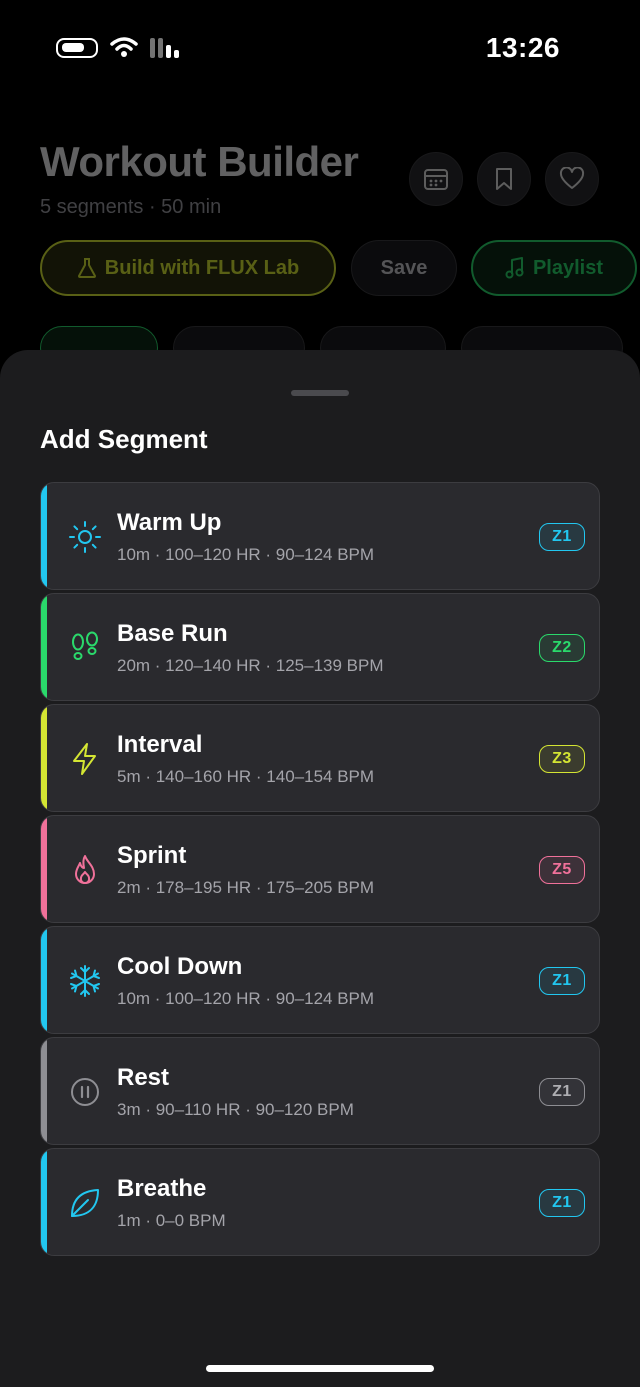 The height and width of the screenshot is (1387, 640). I want to click on zone-badge: Z3, so click(562, 759).